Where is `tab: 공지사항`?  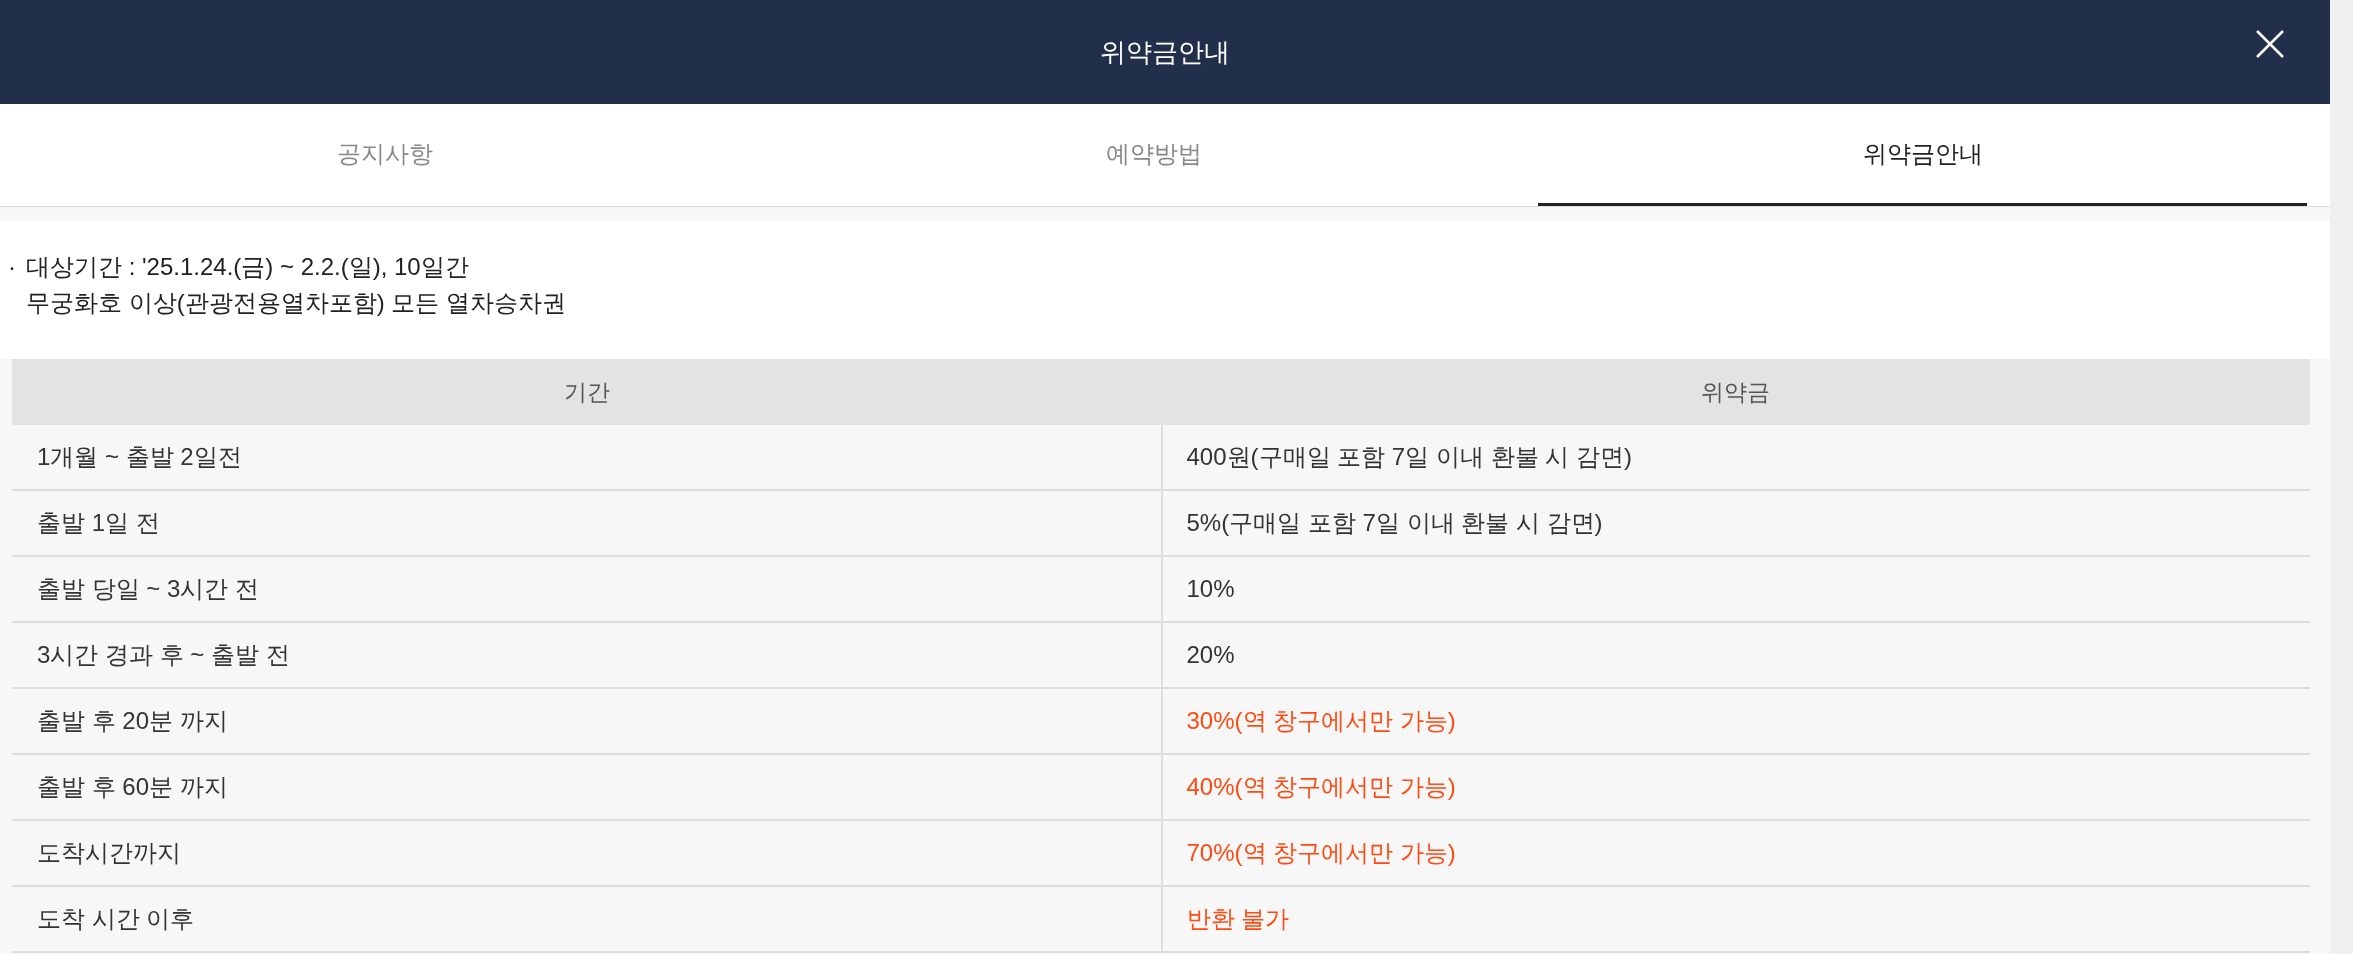
tab: 공지사항 is located at coordinates (384, 155).